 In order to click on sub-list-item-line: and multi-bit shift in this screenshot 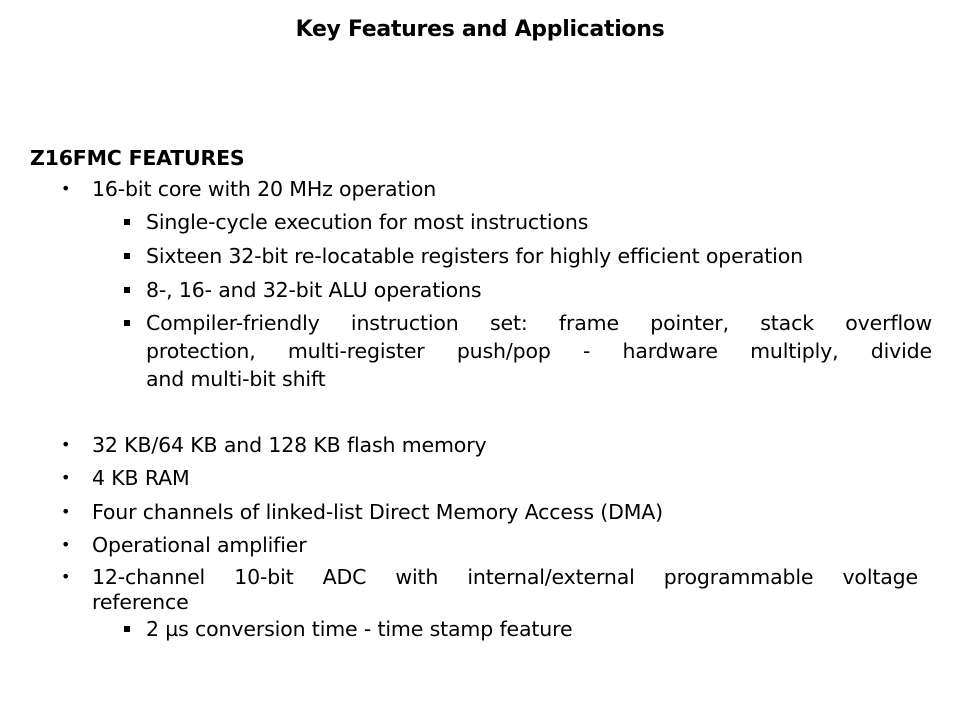, I will do `click(236, 379)`.